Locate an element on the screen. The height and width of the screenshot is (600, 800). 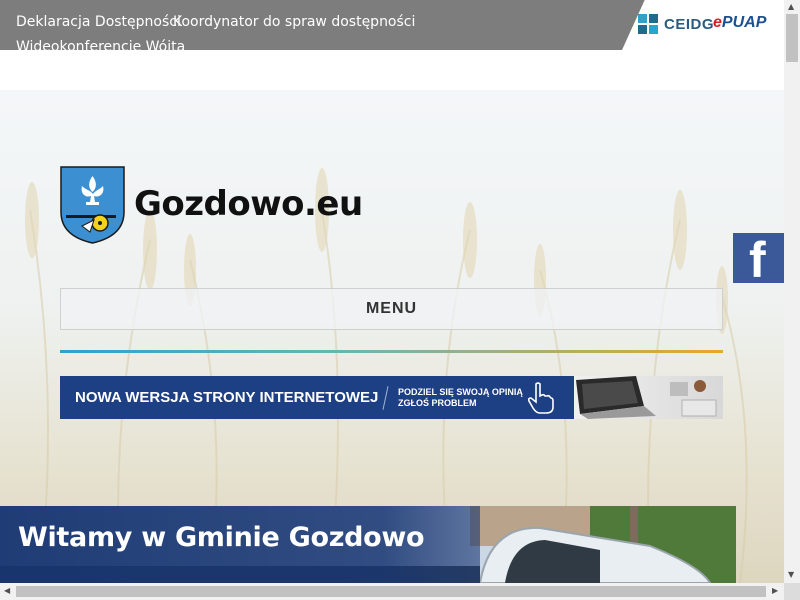
epuap-logo-icon: e is located at coordinates (717, 22).